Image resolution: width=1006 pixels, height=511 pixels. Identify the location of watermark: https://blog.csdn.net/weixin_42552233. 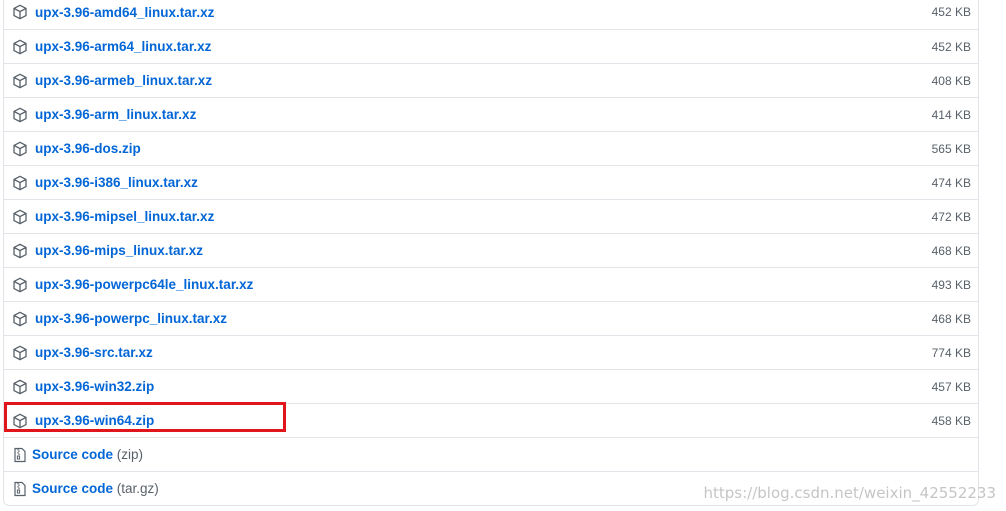
(849, 493).